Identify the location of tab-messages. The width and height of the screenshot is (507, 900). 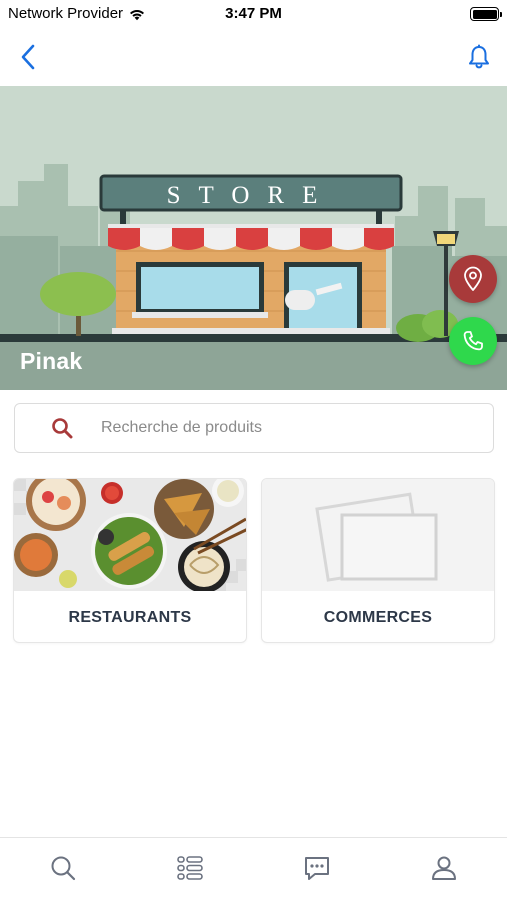
(317, 869).